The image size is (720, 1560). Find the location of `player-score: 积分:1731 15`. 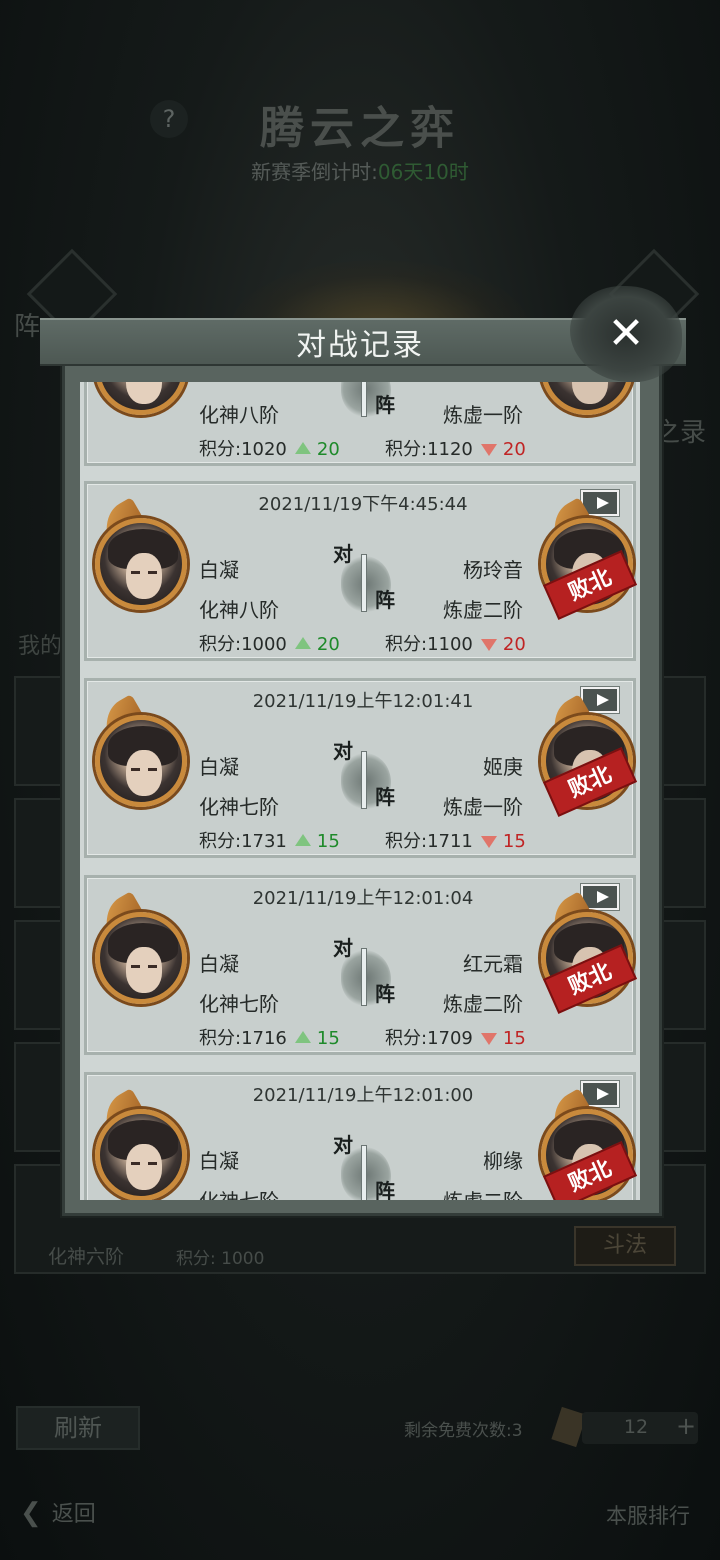

player-score: 积分:1731 15 is located at coordinates (269, 840).